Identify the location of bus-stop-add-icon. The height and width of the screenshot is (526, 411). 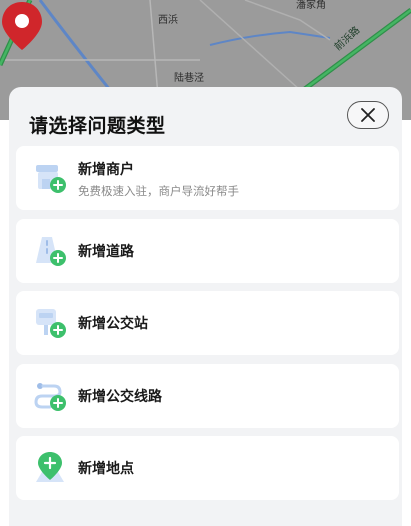
(51, 323).